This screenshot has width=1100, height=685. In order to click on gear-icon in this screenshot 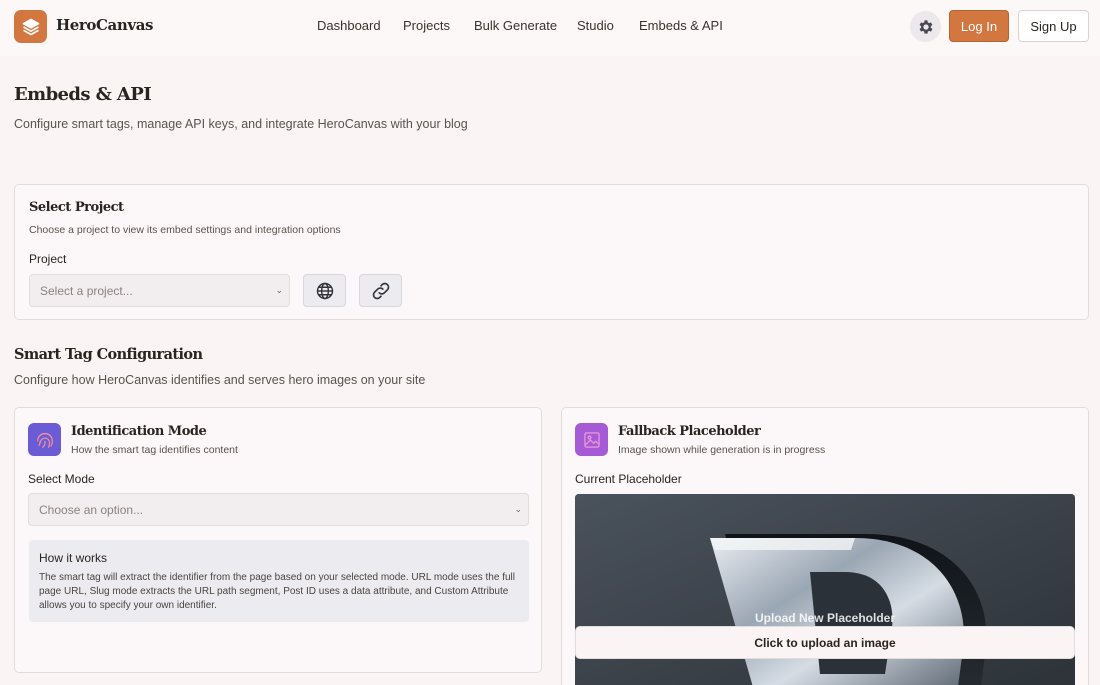, I will do `click(925, 26)`.